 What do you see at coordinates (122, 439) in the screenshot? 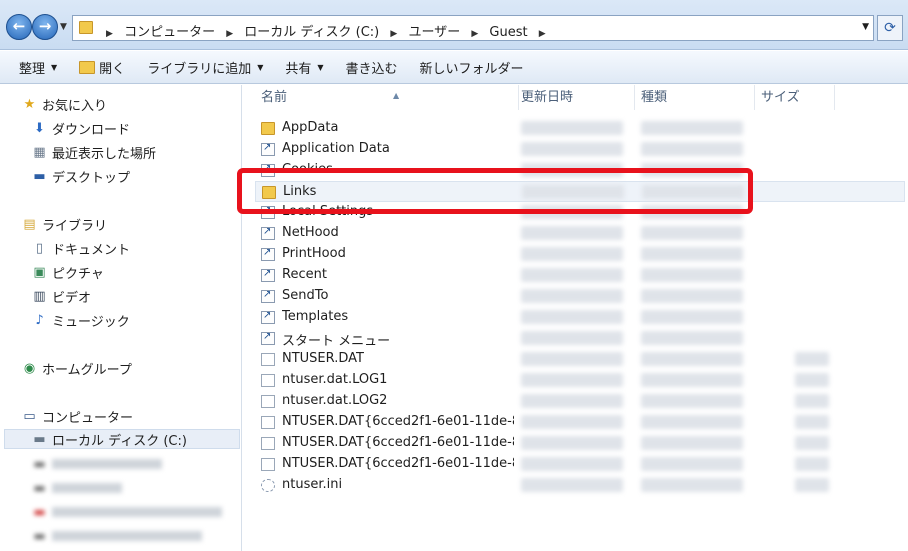
I see `nav-local-disk: ▬ ローカル ディスク (C:)` at bounding box center [122, 439].